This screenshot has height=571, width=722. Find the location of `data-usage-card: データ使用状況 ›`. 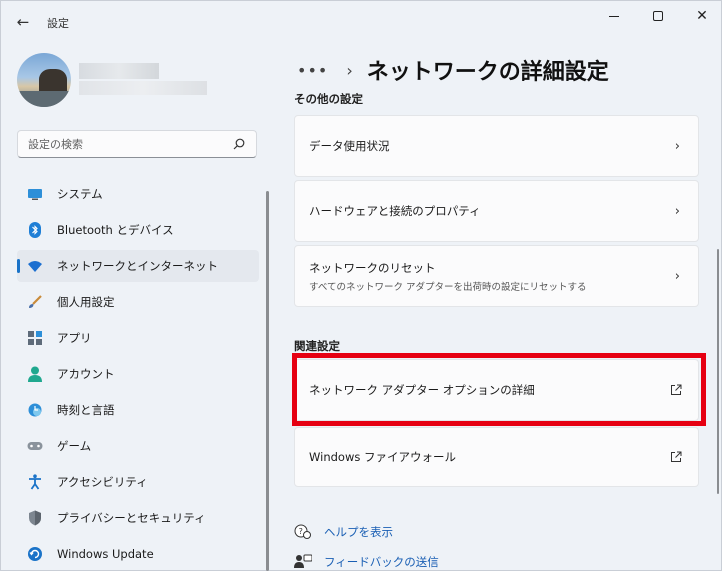

data-usage-card: データ使用状況 › is located at coordinates (496, 146).